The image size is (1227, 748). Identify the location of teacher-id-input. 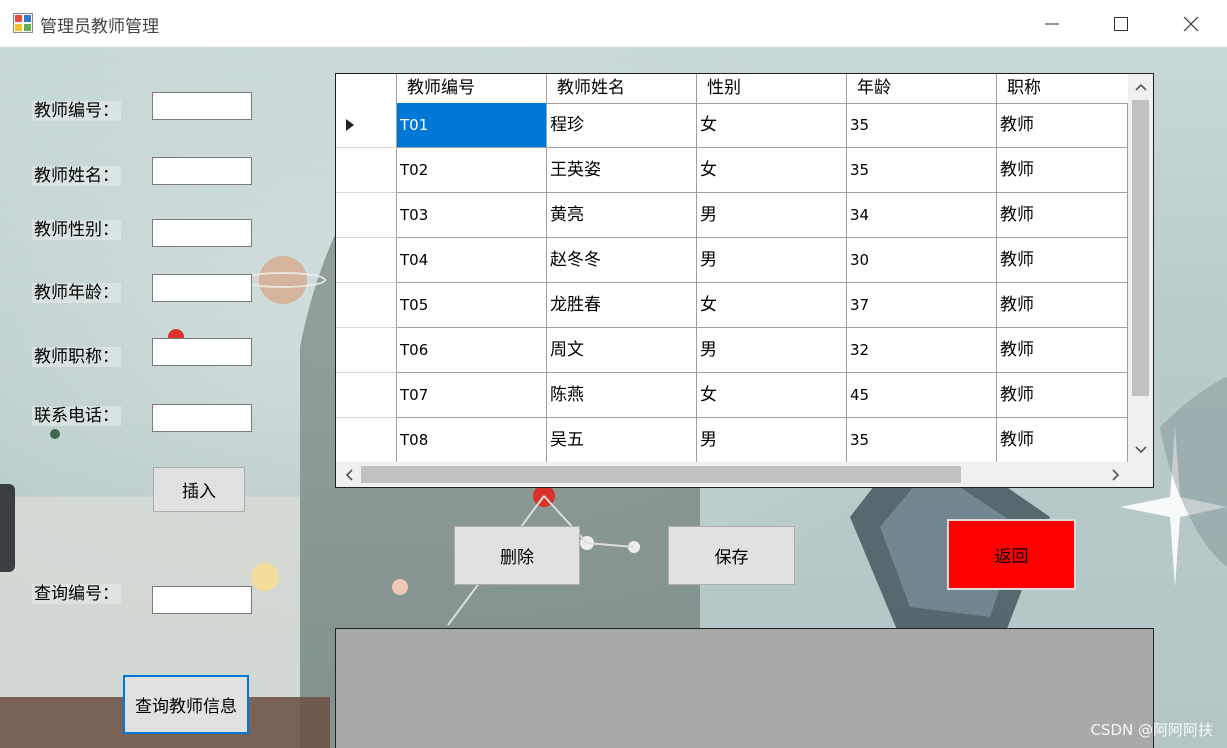
(202, 106).